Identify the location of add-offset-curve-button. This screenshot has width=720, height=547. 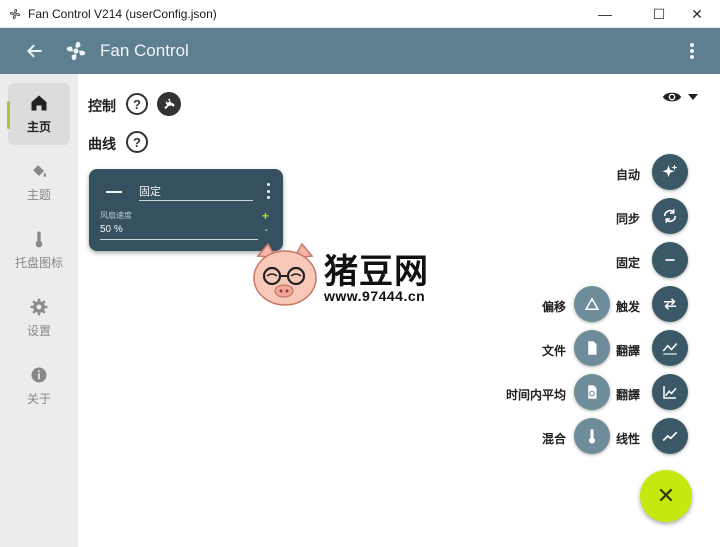
(592, 304).